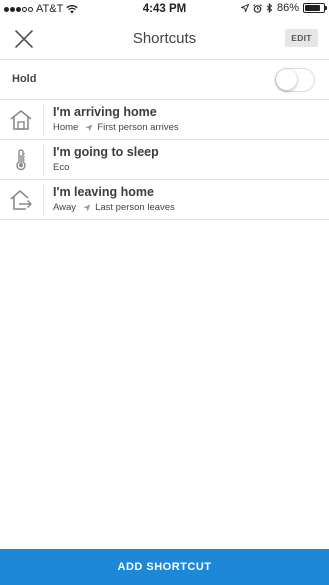 This screenshot has width=329, height=585. I want to click on status-bar: AT&T 4:43 PM 86%, so click(164, 9).